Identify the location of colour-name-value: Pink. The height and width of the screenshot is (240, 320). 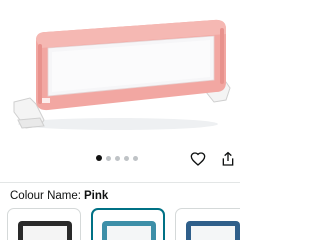
(96, 196).